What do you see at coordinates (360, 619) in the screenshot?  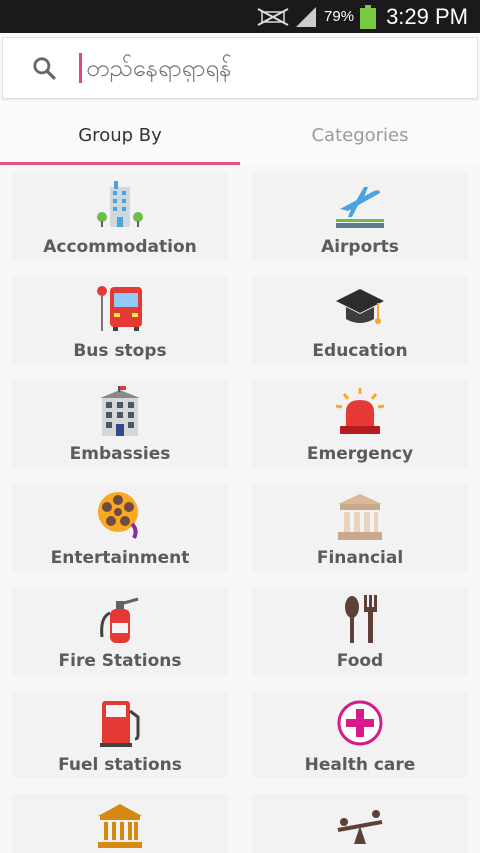 I see `fork-spoon-icon` at bounding box center [360, 619].